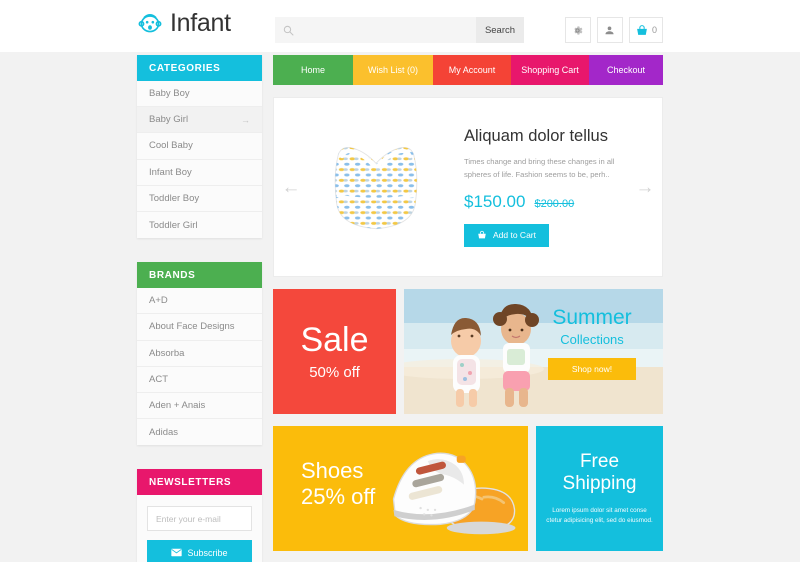 Image resolution: width=800 pixels, height=562 pixels. I want to click on banner-sale: Sale 50% off, so click(334, 351).